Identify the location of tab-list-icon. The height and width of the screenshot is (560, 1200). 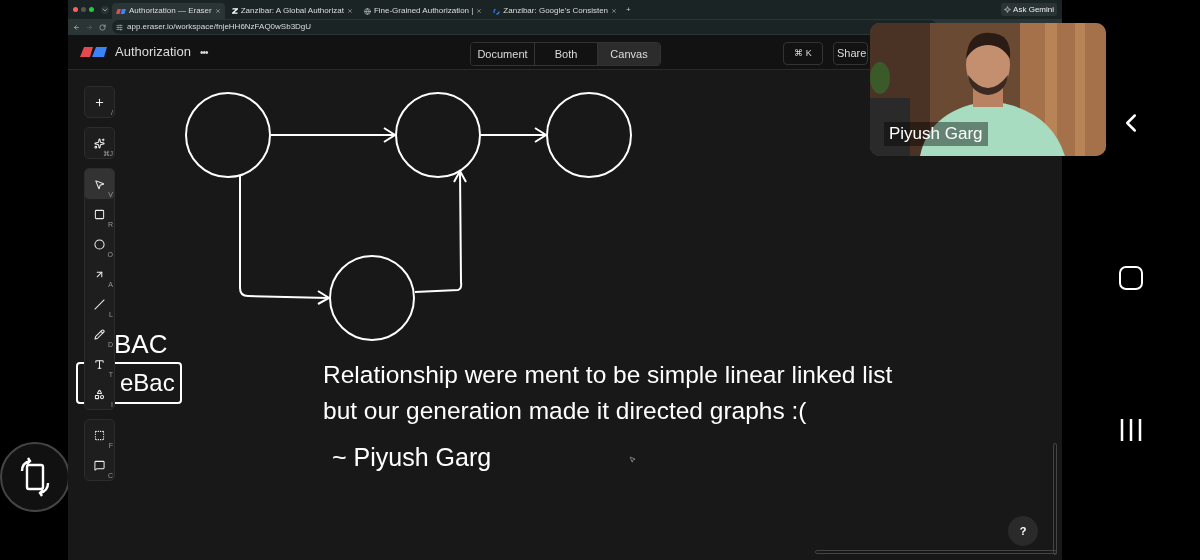
(105, 9).